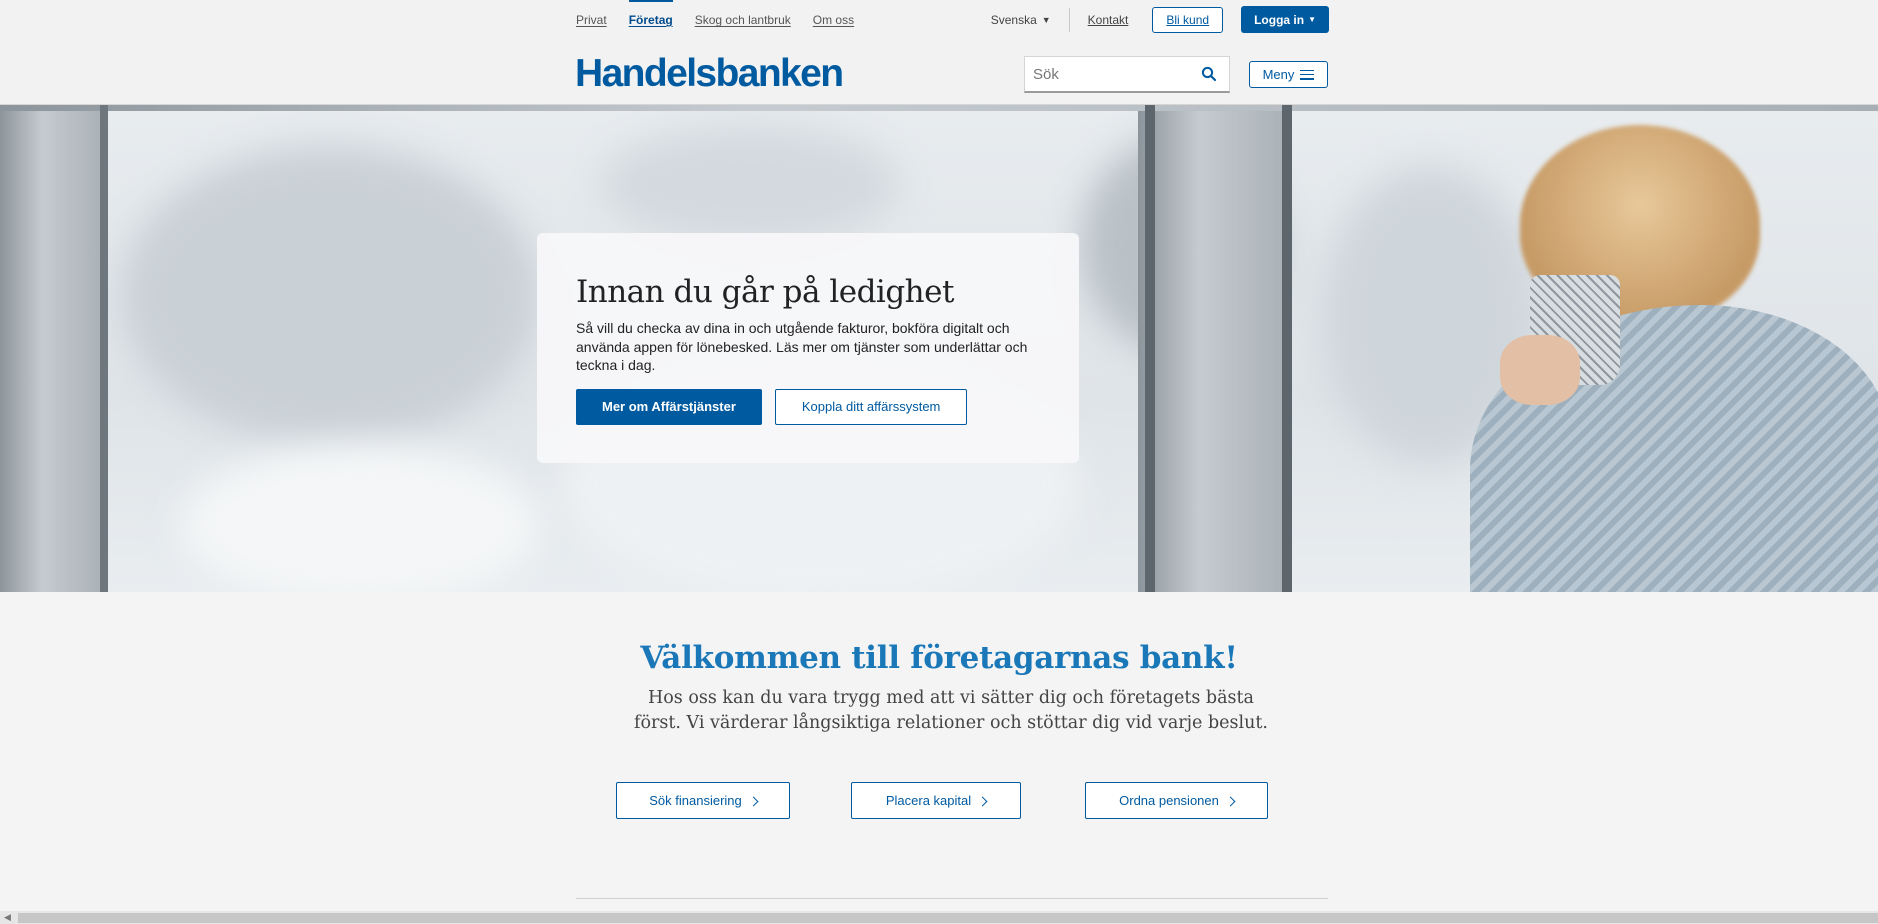 The width and height of the screenshot is (1878, 924). What do you see at coordinates (669, 406) in the screenshot?
I see `more-business-services-button: Mer om Affärstjänster` at bounding box center [669, 406].